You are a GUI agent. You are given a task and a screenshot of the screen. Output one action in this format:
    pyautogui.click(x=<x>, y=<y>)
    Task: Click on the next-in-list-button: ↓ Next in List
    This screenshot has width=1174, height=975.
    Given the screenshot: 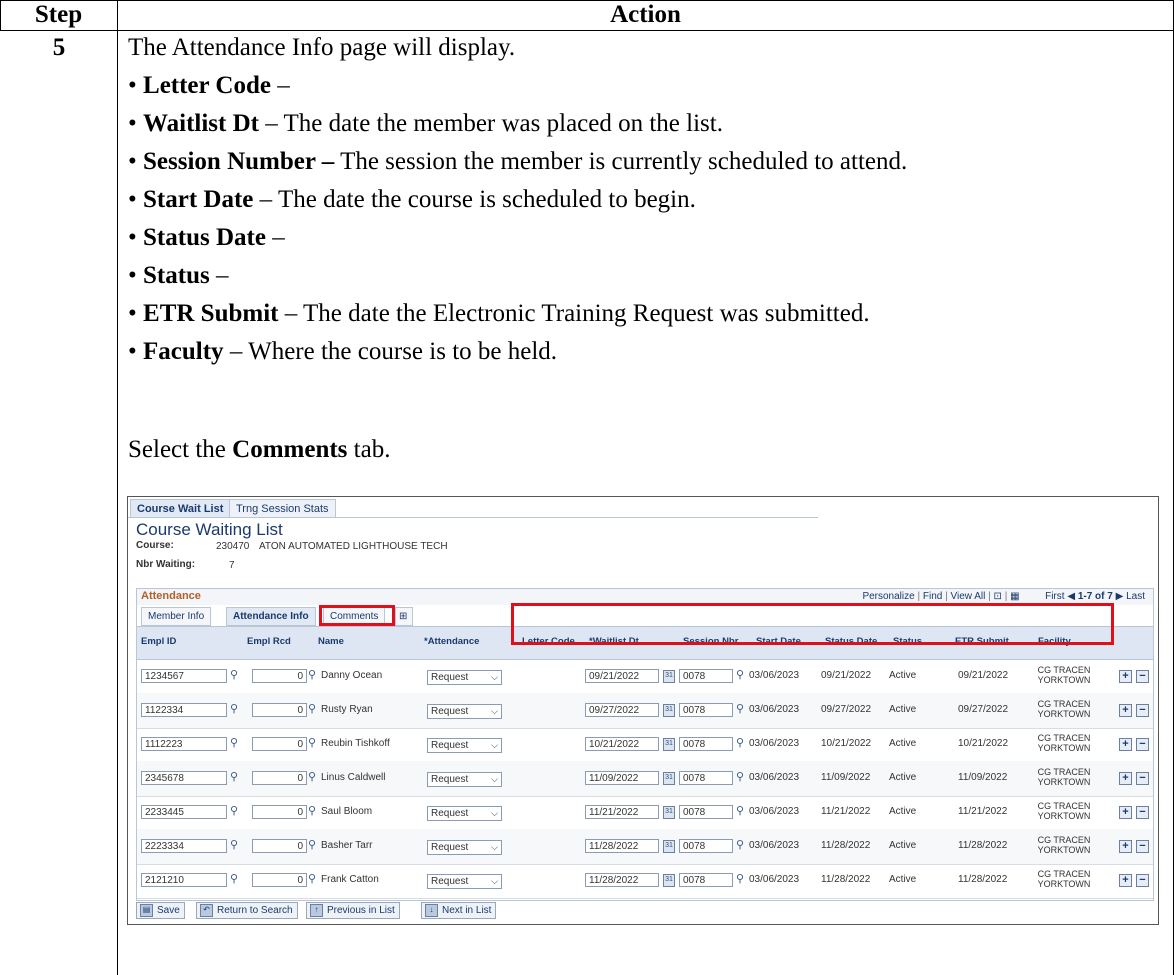 What is the action you would take?
    pyautogui.click(x=459, y=910)
    